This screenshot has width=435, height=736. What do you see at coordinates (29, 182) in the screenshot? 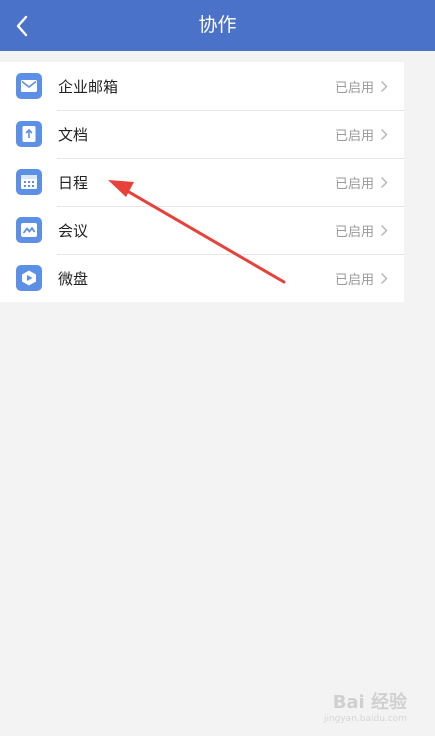
I see `calendar-icon` at bounding box center [29, 182].